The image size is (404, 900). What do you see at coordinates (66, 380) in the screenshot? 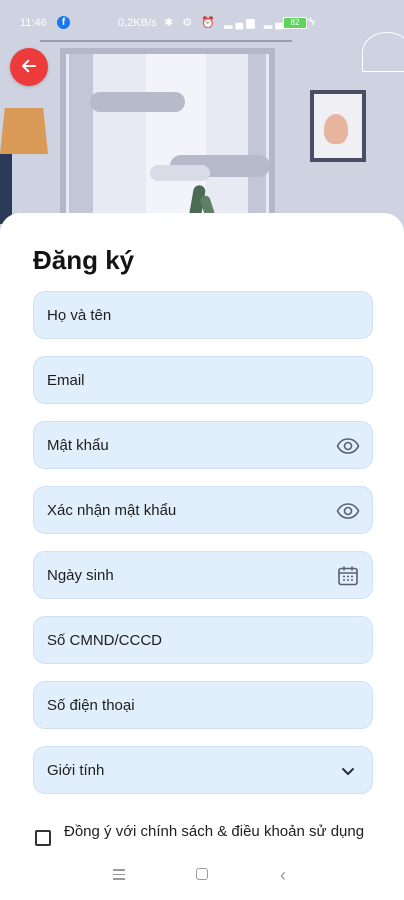
I see `email-placeholder: Email` at bounding box center [66, 380].